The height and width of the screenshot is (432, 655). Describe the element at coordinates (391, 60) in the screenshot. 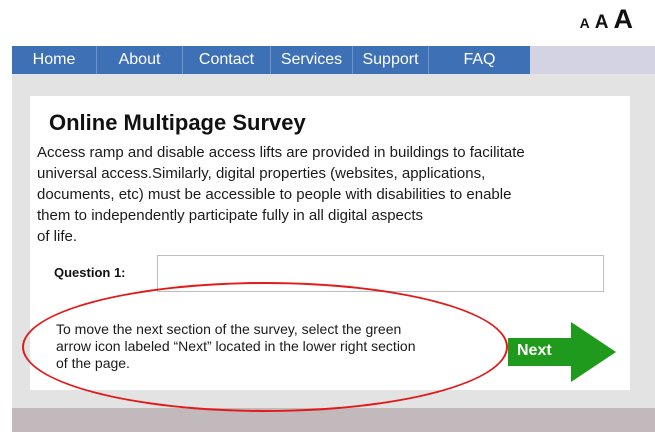

I see `nav-item-support: Support` at that location.